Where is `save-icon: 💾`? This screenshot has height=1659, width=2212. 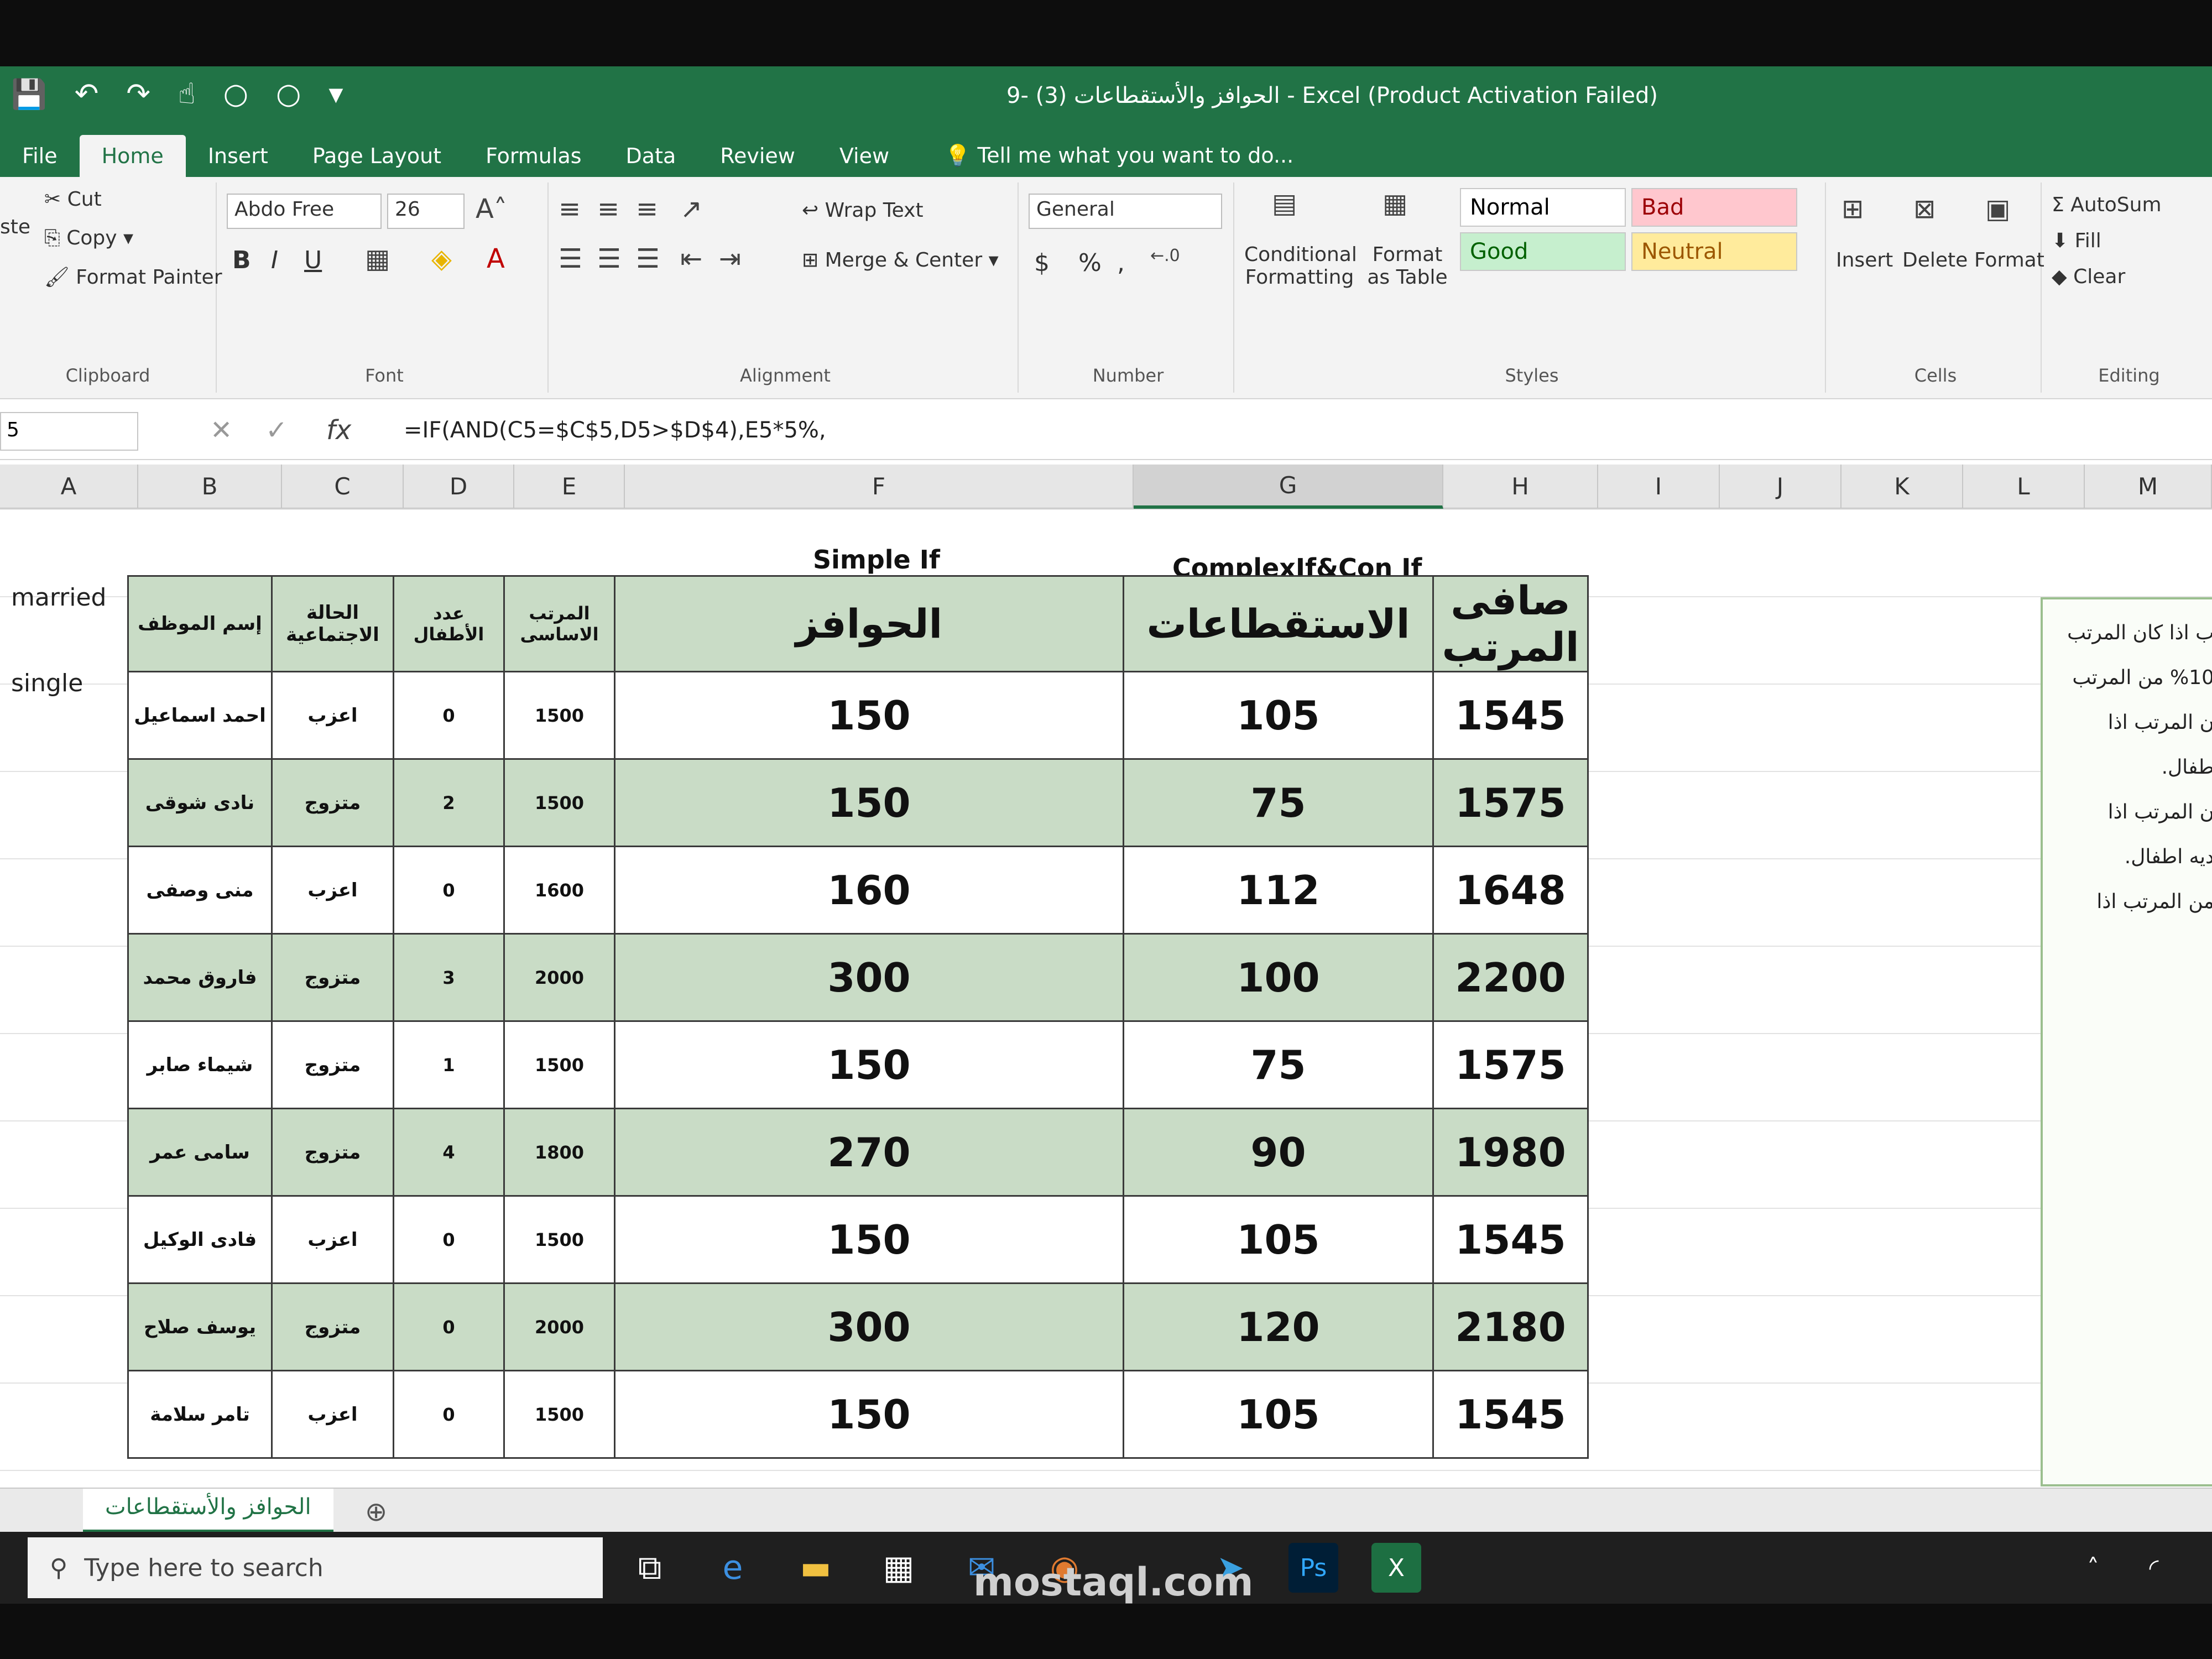 save-icon: 💾 is located at coordinates (29, 94).